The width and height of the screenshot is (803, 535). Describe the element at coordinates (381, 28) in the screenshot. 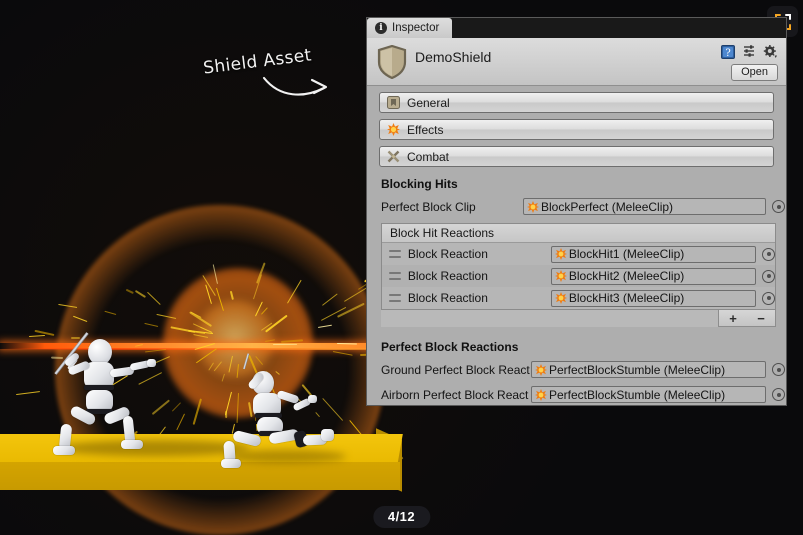

I see `info-circle-icon: i` at that location.